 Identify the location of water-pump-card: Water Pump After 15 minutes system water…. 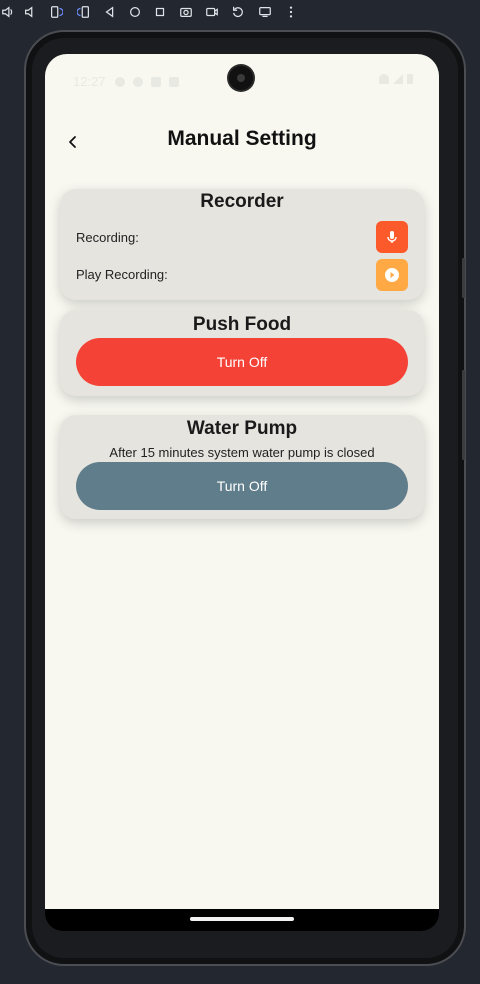
(242, 467).